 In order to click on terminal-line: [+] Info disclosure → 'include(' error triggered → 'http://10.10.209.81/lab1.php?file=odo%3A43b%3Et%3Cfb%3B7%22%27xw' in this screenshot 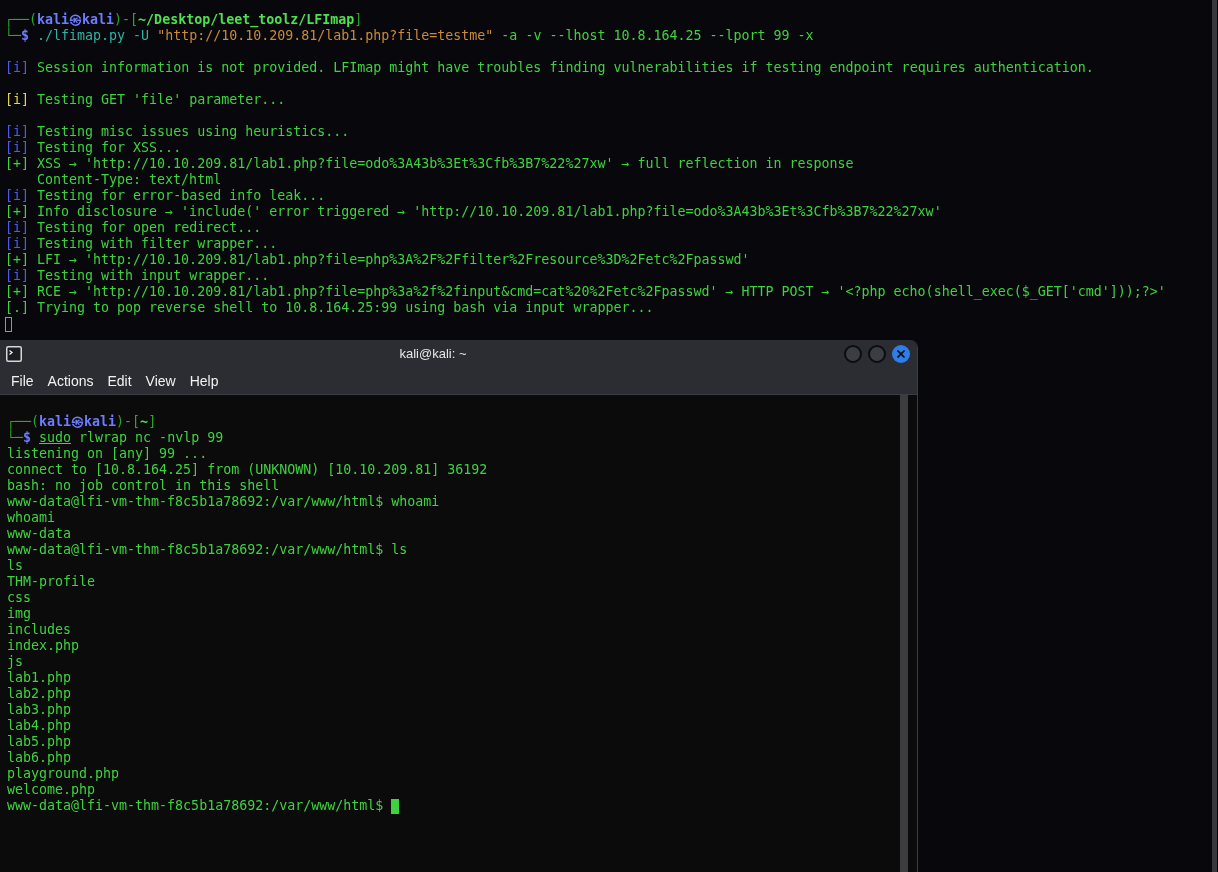, I will do `click(473, 212)`.